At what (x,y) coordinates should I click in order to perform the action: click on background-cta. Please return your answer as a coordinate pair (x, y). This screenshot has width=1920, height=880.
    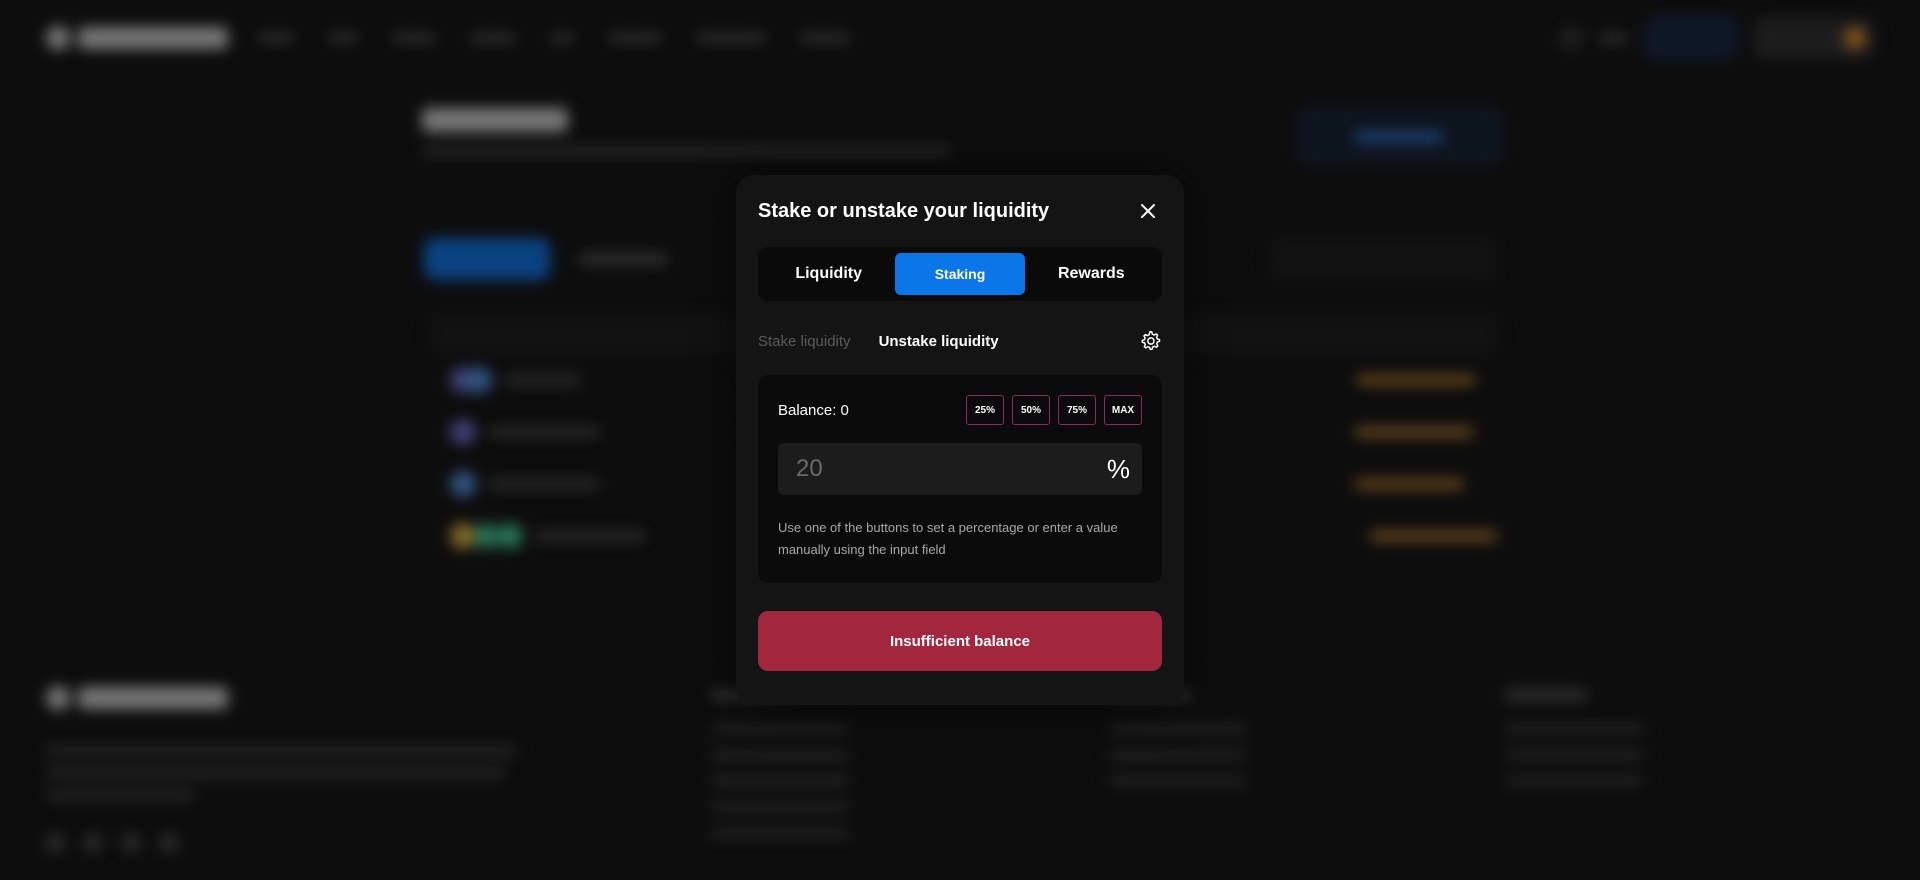
    Looking at the image, I should click on (1400, 136).